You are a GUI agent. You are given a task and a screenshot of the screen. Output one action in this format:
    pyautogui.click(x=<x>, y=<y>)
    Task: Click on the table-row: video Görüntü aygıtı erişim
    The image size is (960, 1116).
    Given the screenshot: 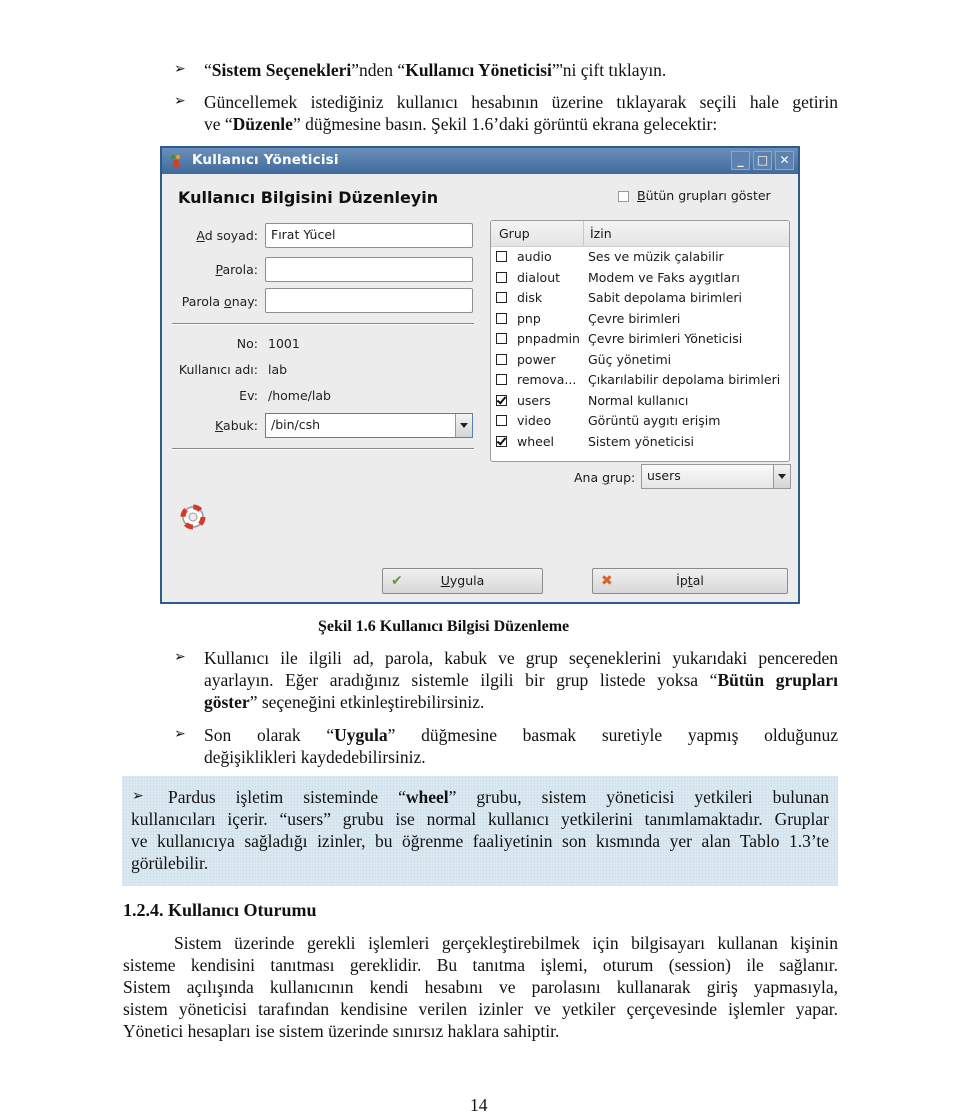 What is the action you would take?
    pyautogui.click(x=640, y=421)
    